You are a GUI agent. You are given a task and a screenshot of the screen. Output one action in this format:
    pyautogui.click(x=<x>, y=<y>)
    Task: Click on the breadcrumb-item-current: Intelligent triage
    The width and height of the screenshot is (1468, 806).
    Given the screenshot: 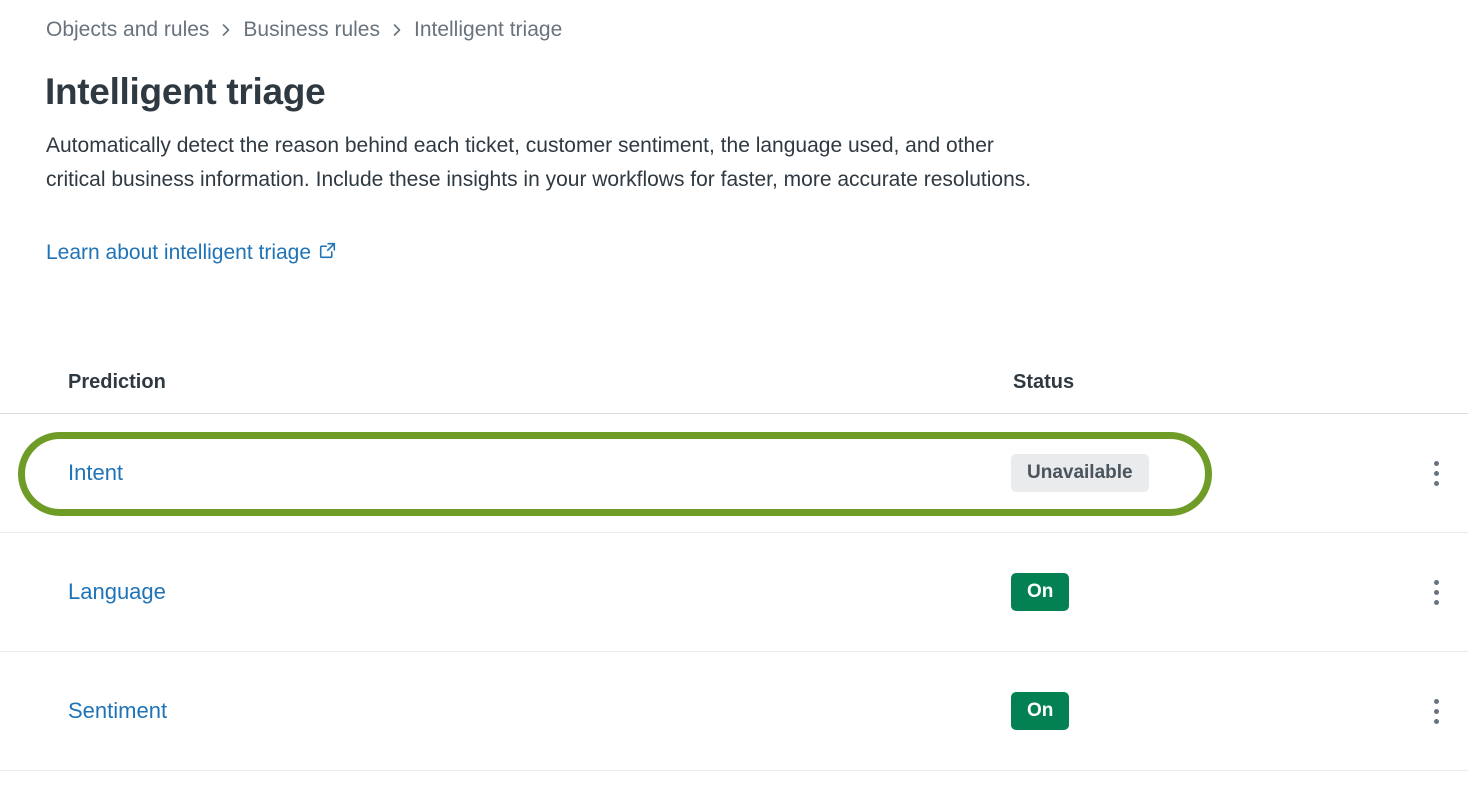 What is the action you would take?
    pyautogui.click(x=488, y=29)
    